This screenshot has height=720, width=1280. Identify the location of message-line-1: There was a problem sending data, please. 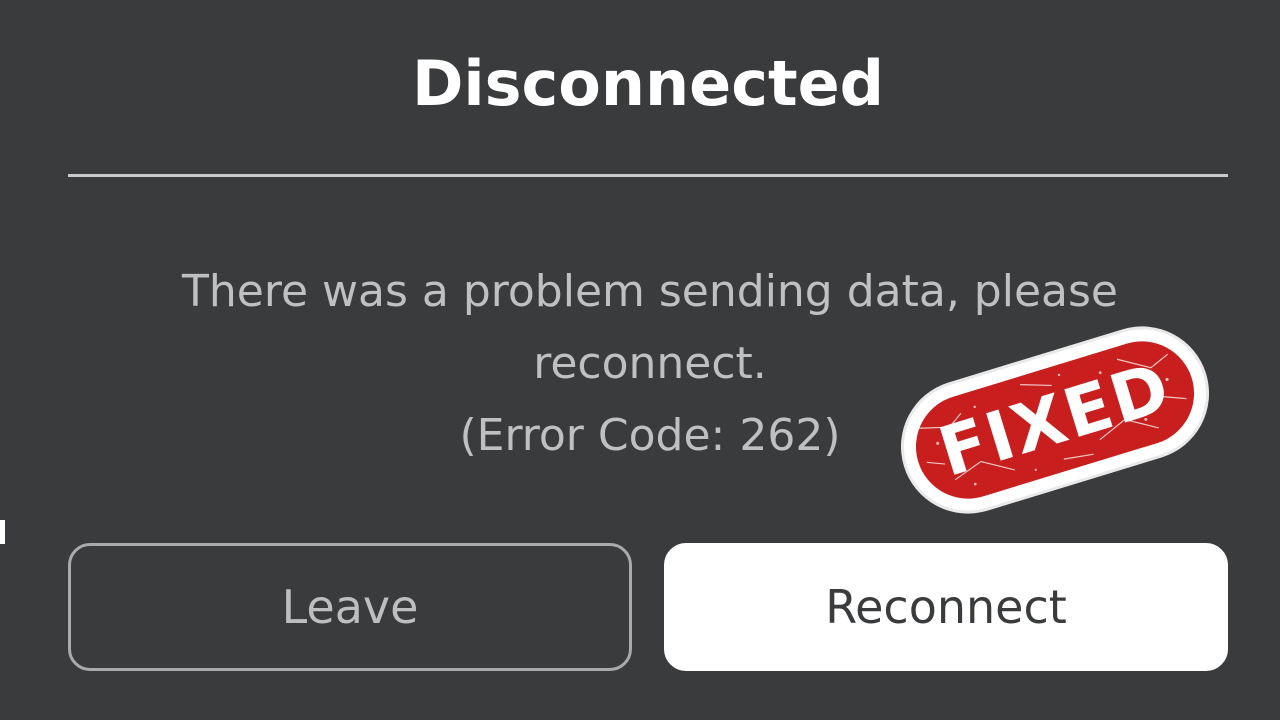
(650, 291).